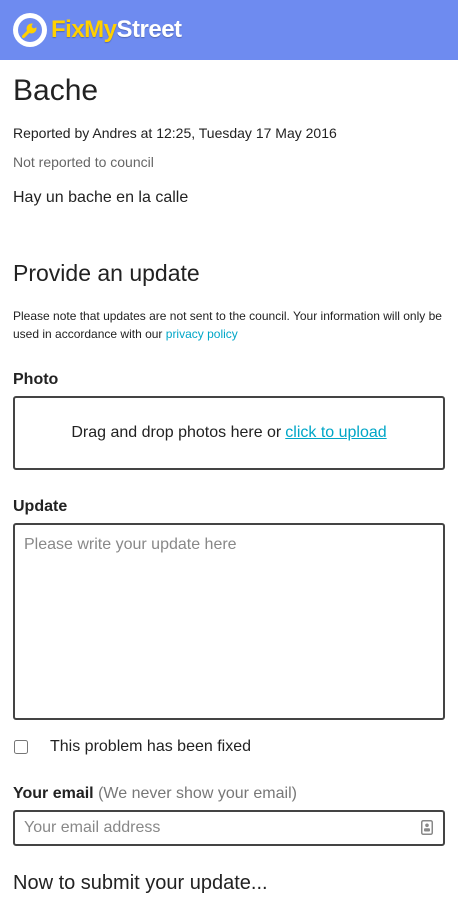  I want to click on upload-link: click to upload, so click(335, 433).